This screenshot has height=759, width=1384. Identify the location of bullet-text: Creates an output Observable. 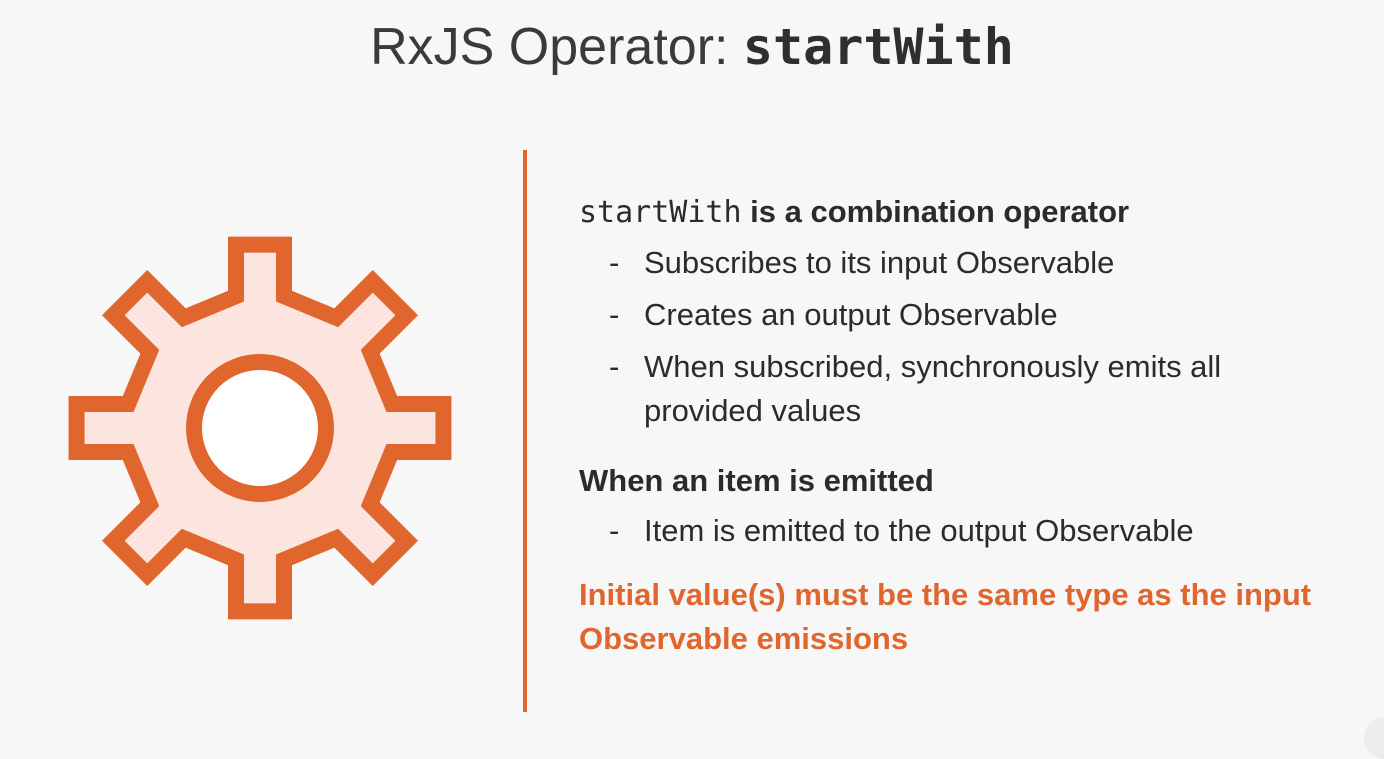
(851, 314).